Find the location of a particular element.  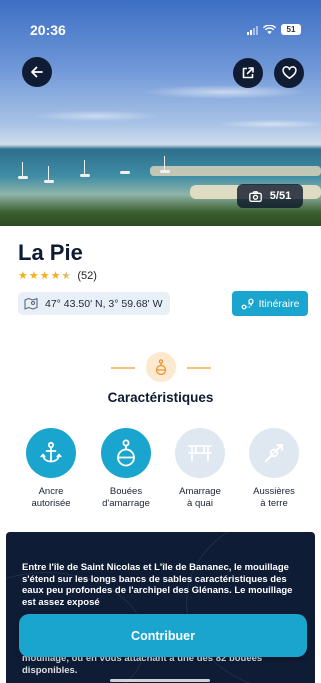

external-link-icon is located at coordinates (248, 73).